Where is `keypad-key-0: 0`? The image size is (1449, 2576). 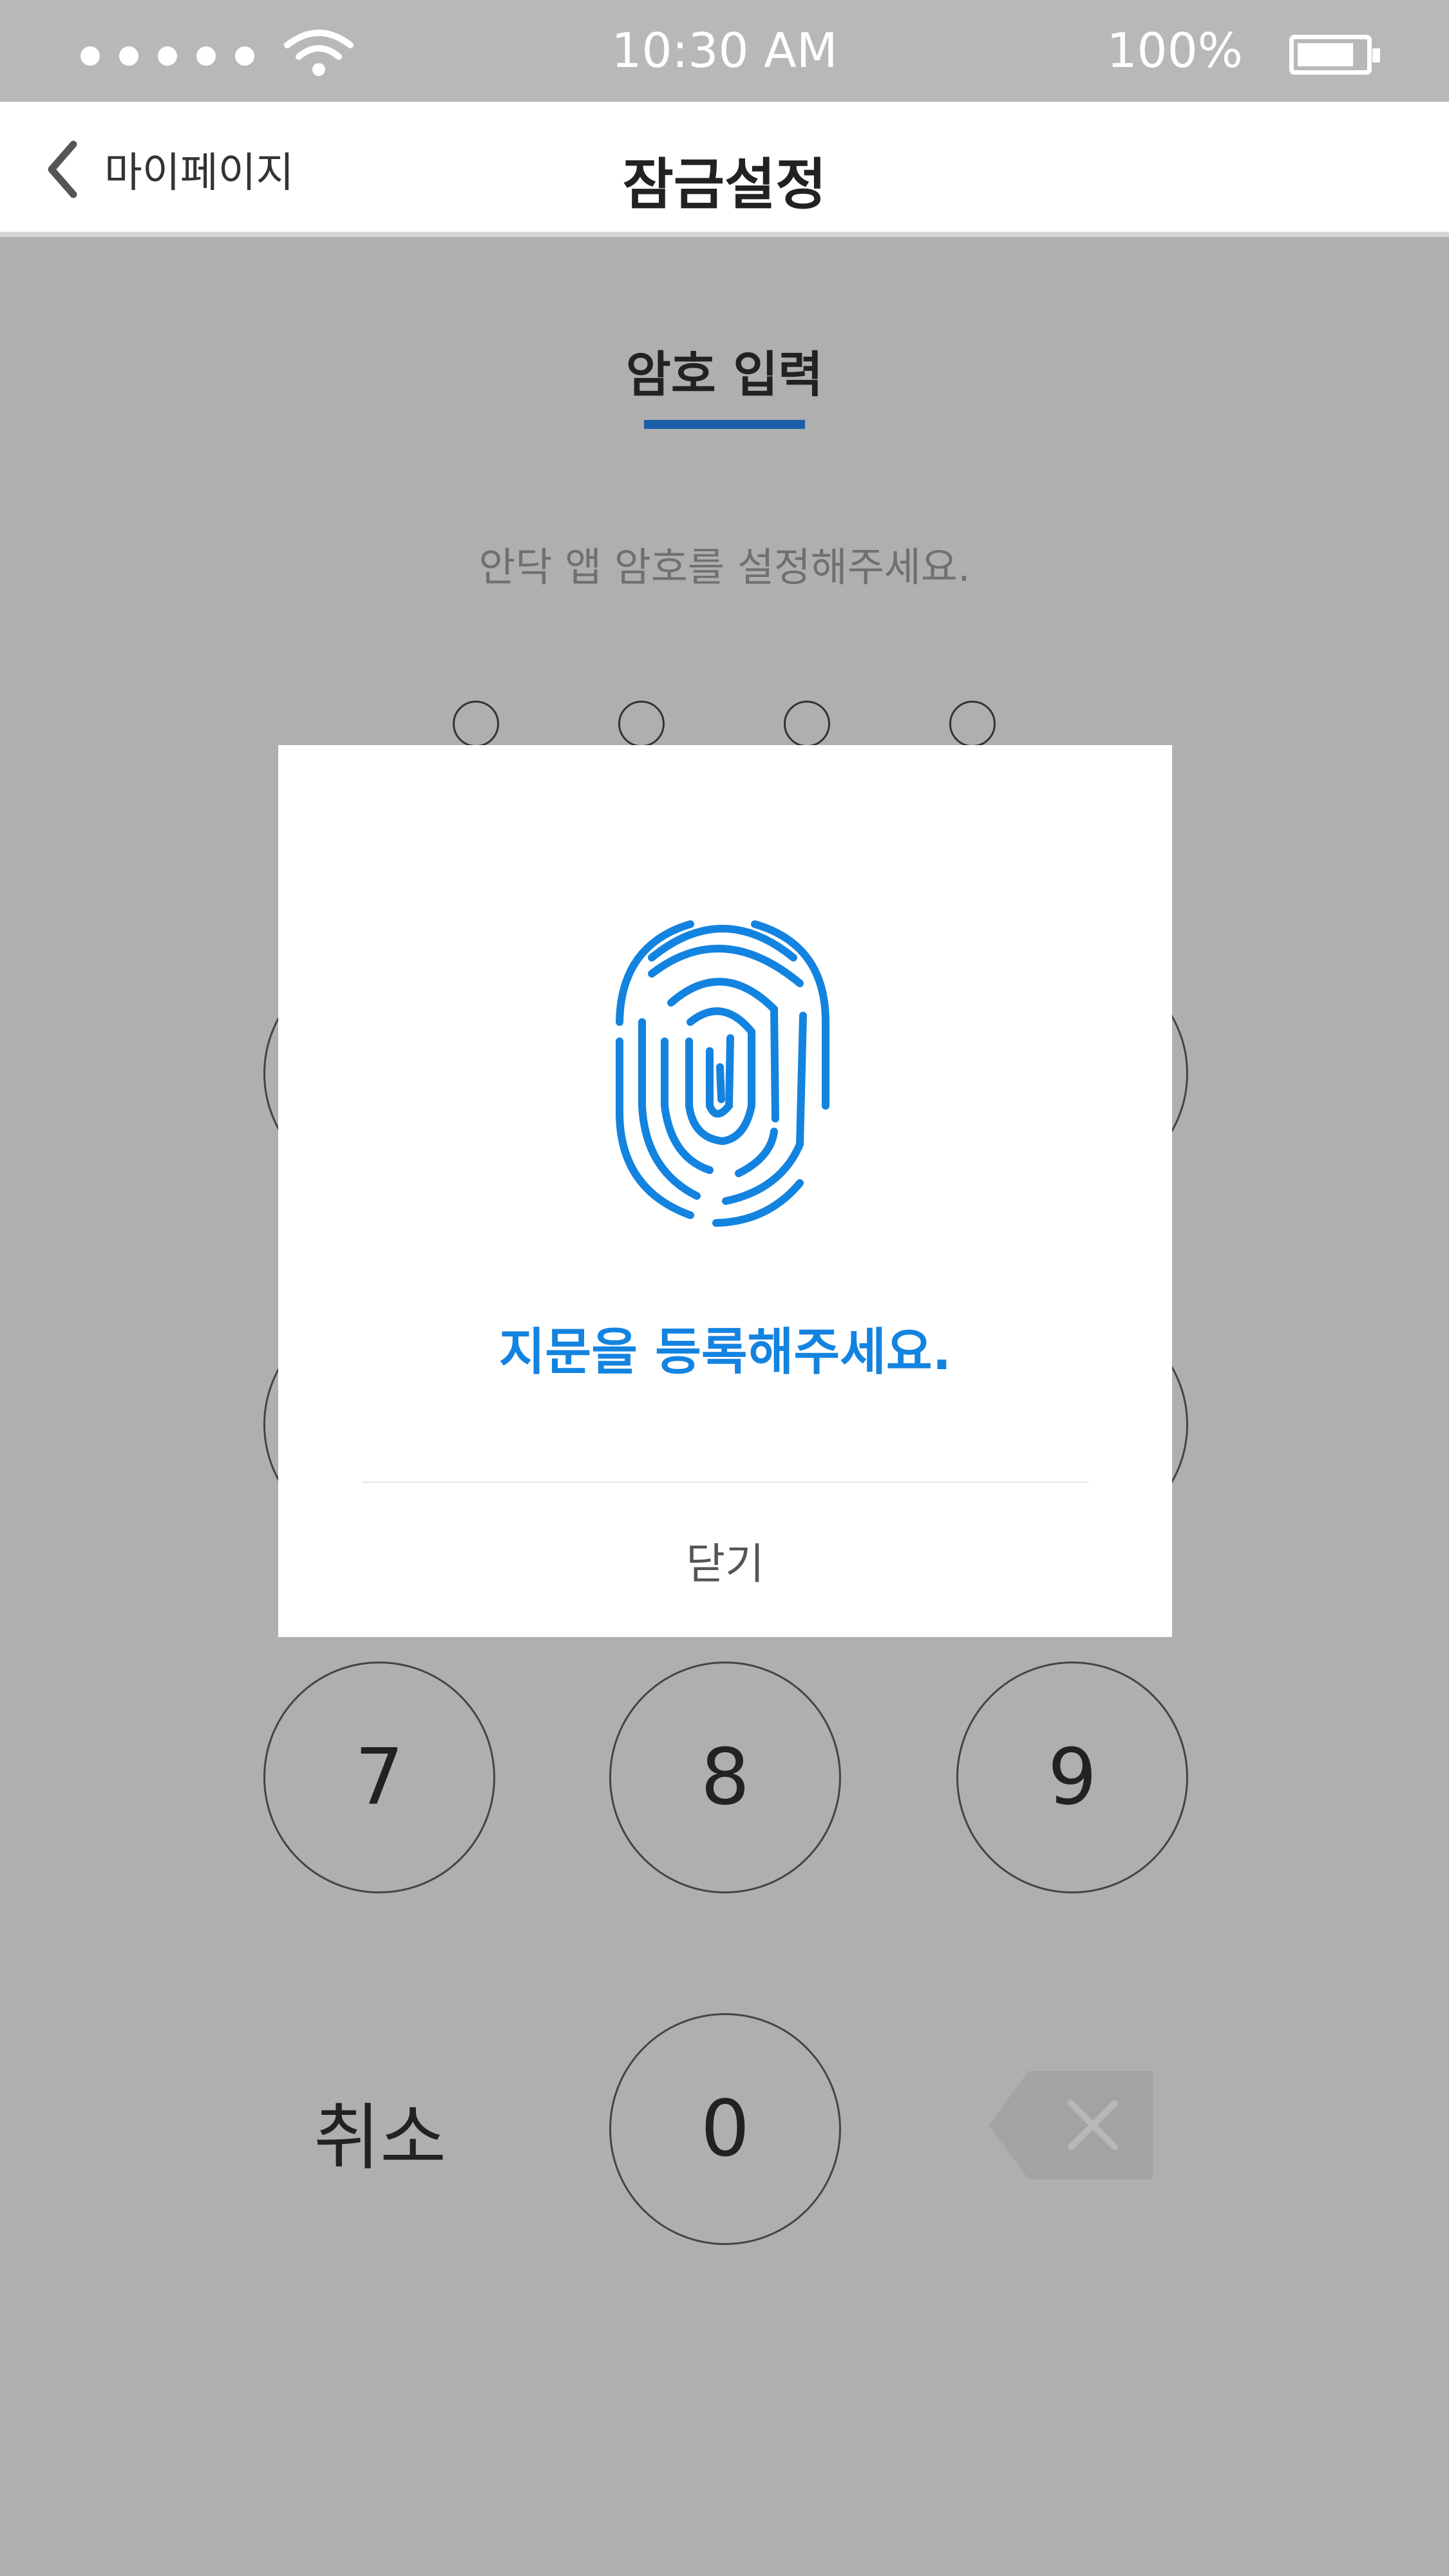
keypad-key-0: 0 is located at coordinates (725, 2129).